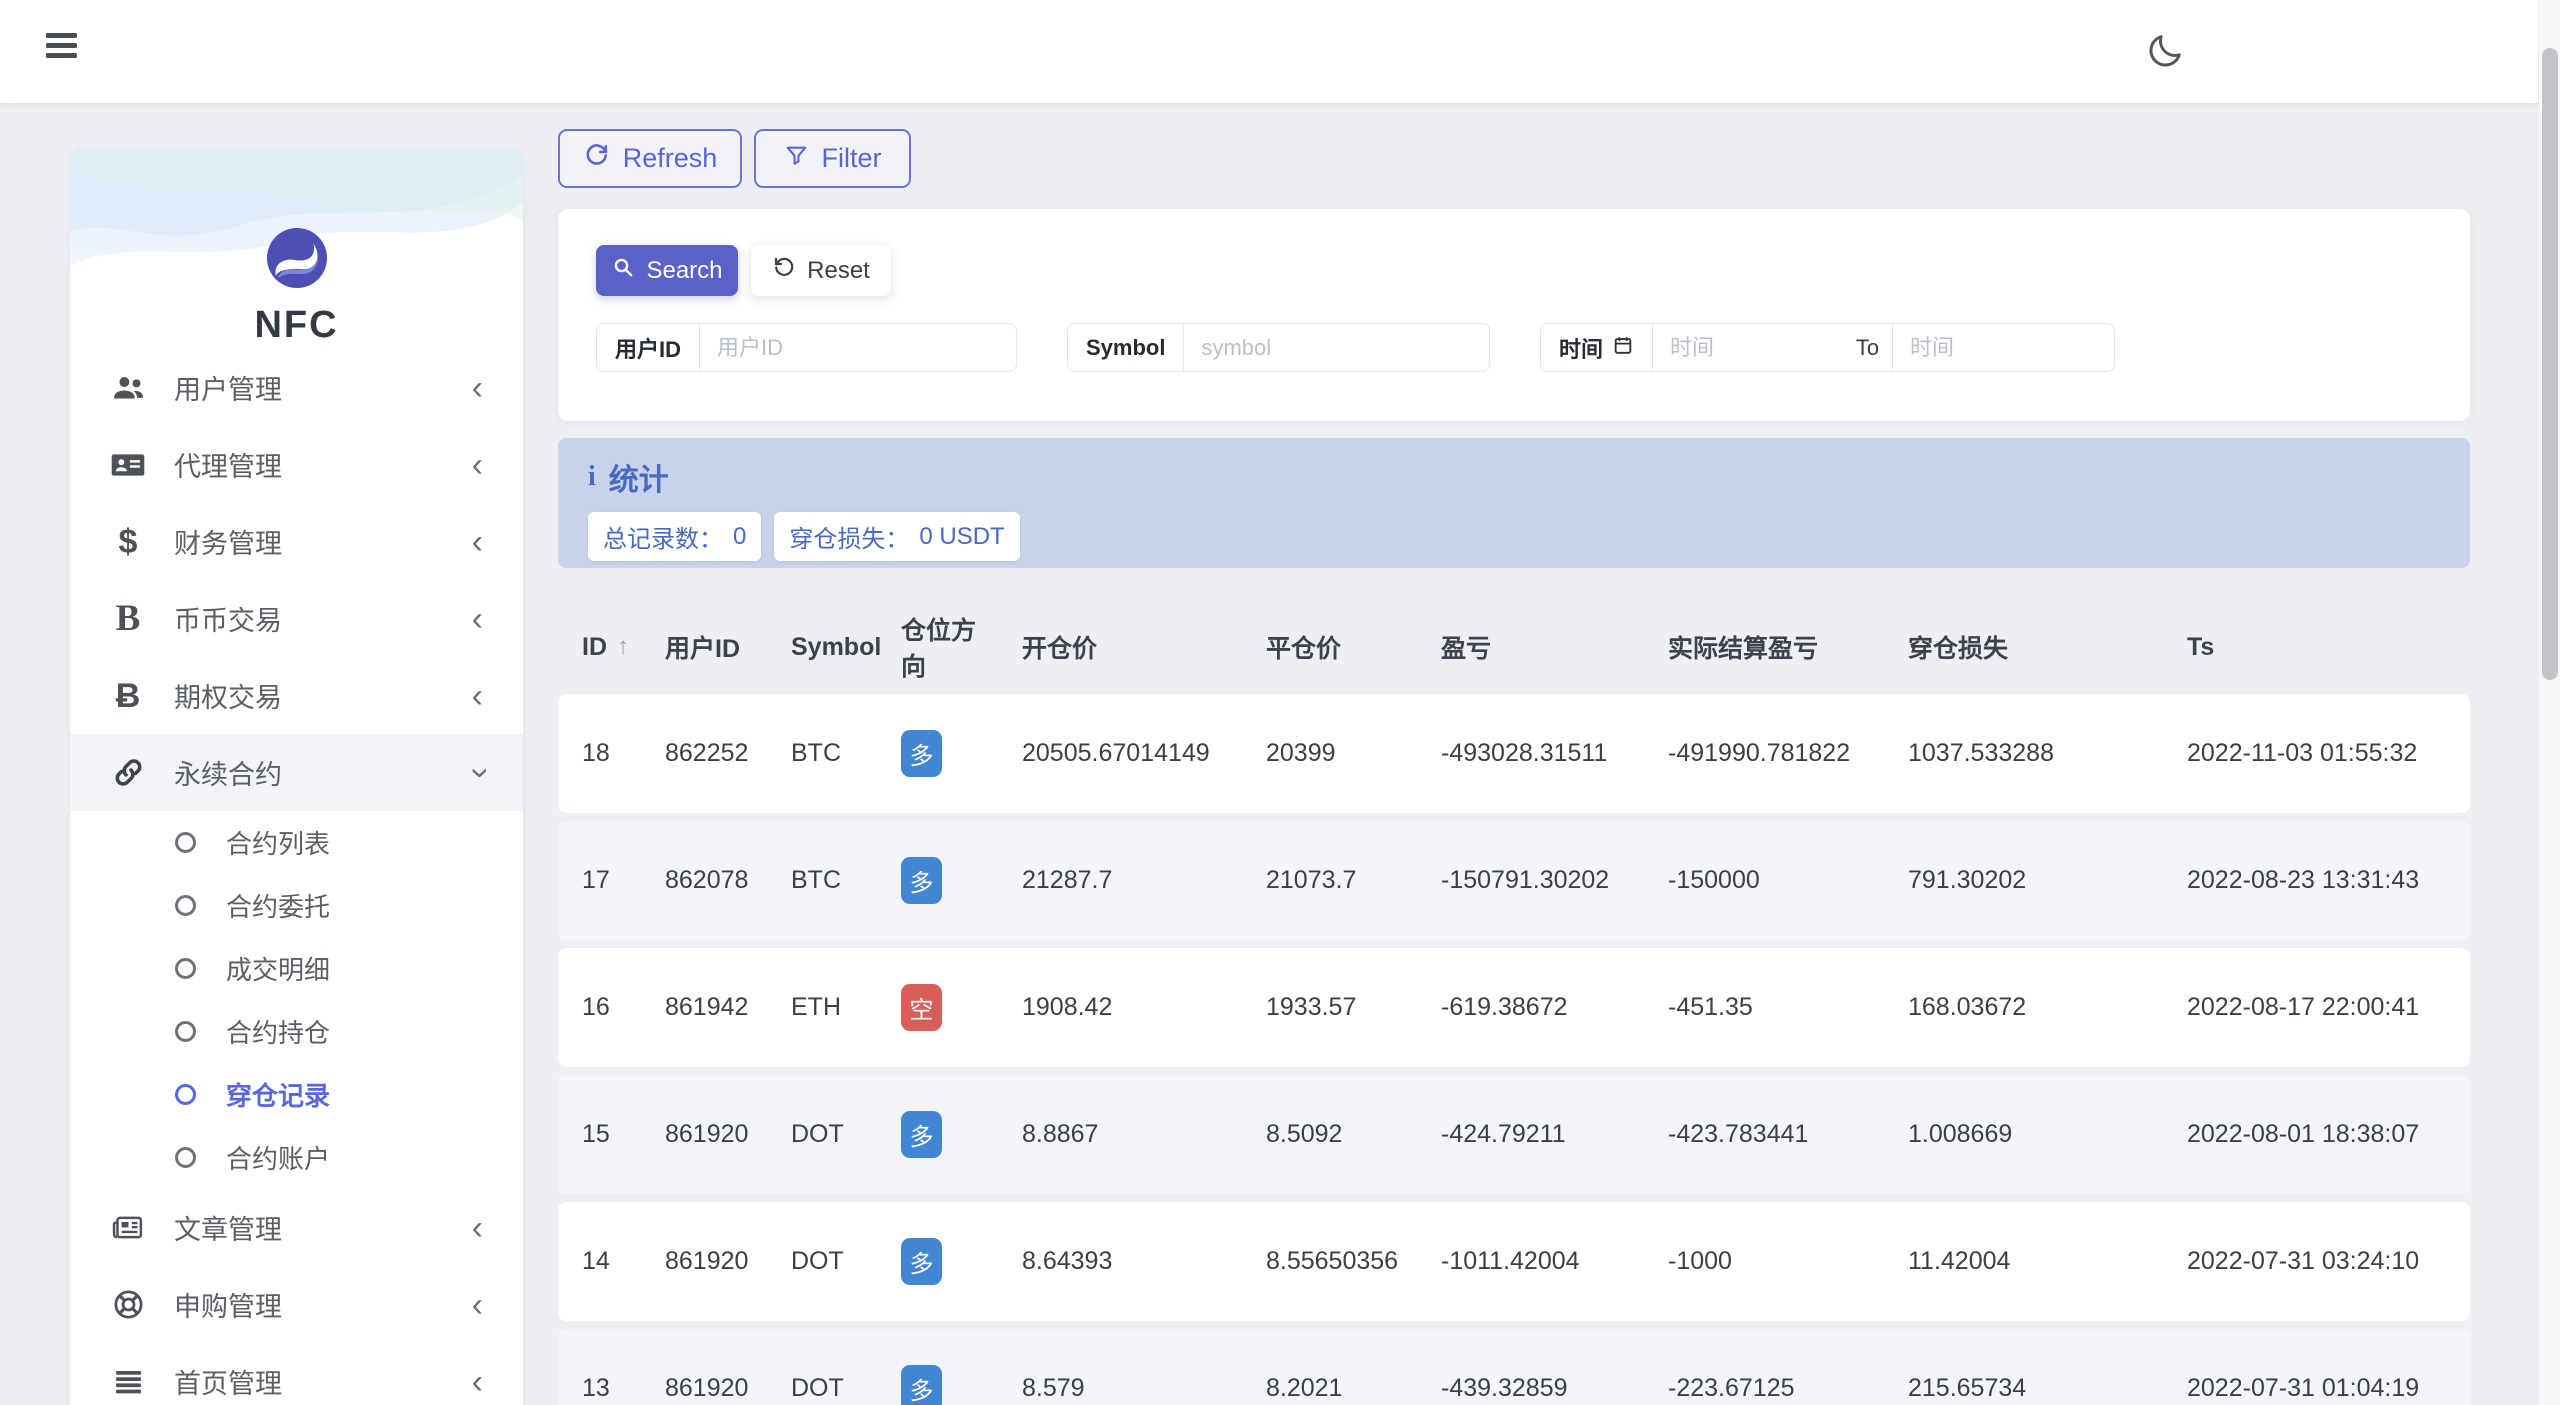 This screenshot has width=2560, height=1405. Describe the element at coordinates (296, 1374) in the screenshot. I see `sidebar-menu-item: 首页管理 ‹` at that location.